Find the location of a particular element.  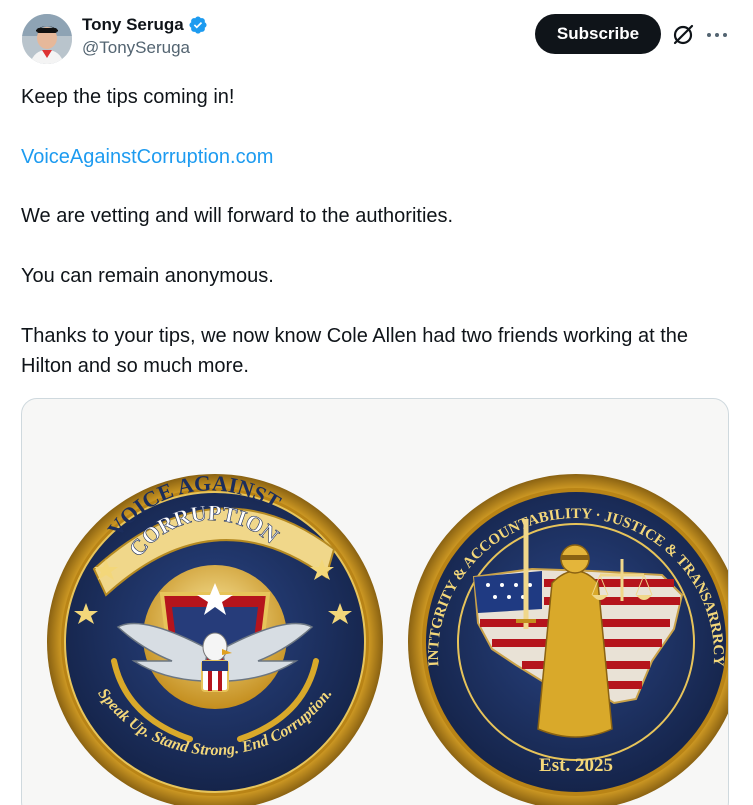

more-options-icon is located at coordinates (717, 35).